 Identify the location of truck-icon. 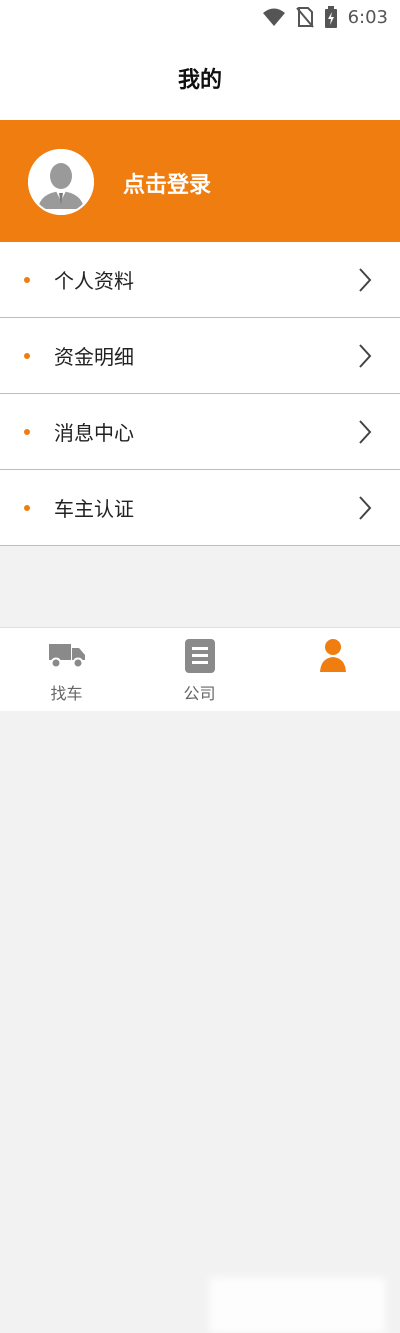
(66, 656).